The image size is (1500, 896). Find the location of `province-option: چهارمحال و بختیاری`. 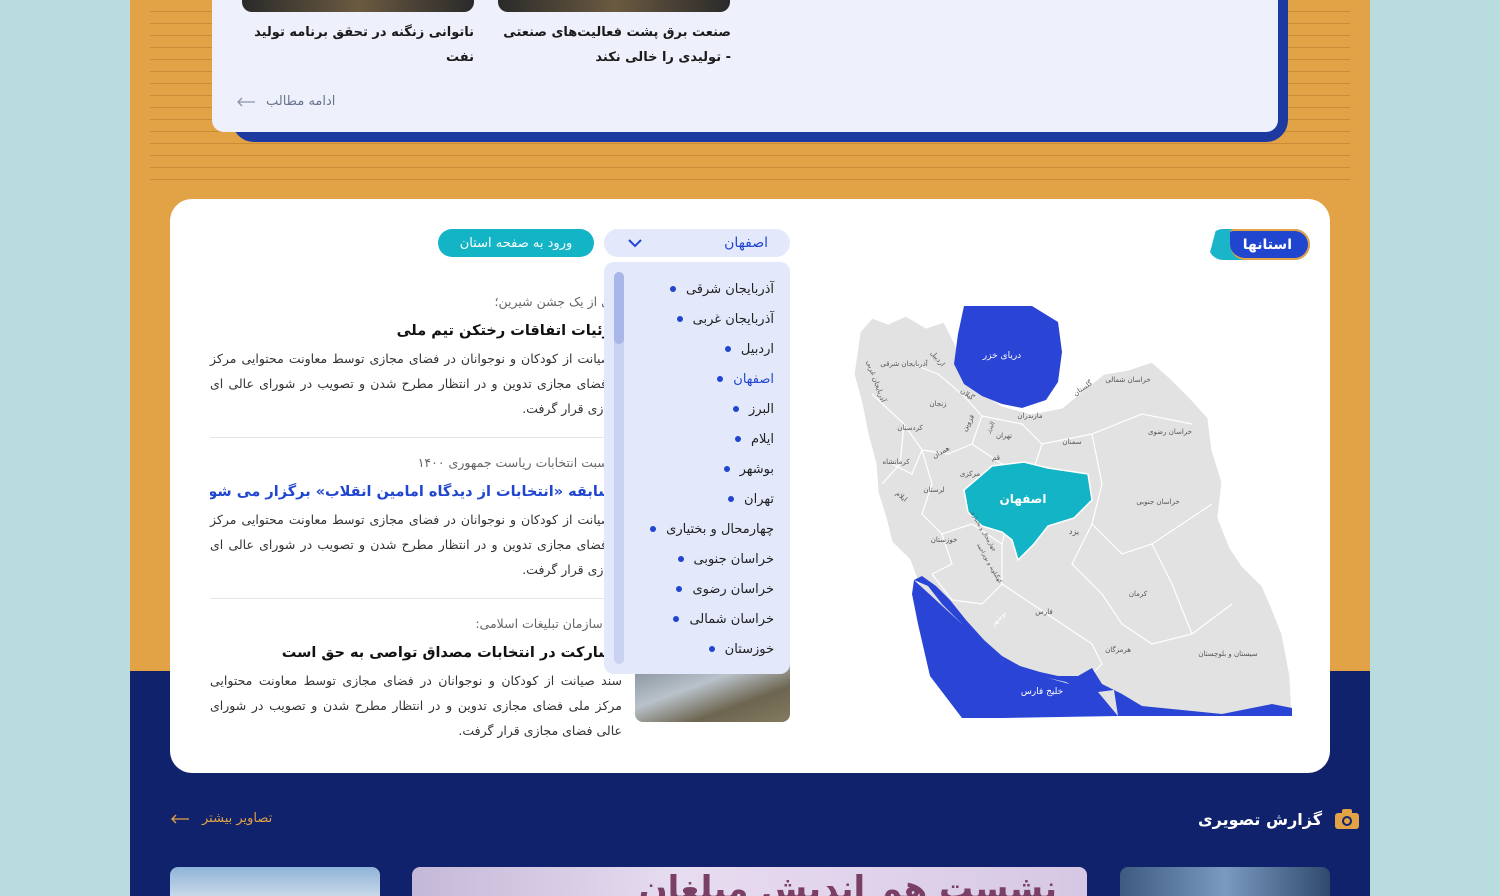

province-option: چهارمحال و بختیاری is located at coordinates (712, 529).